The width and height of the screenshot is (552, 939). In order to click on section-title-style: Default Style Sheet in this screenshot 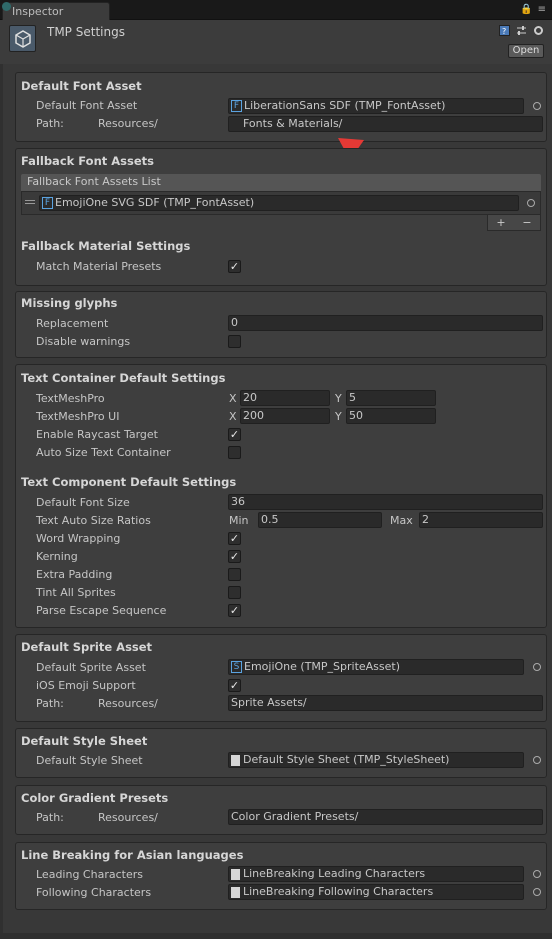, I will do `click(84, 741)`.